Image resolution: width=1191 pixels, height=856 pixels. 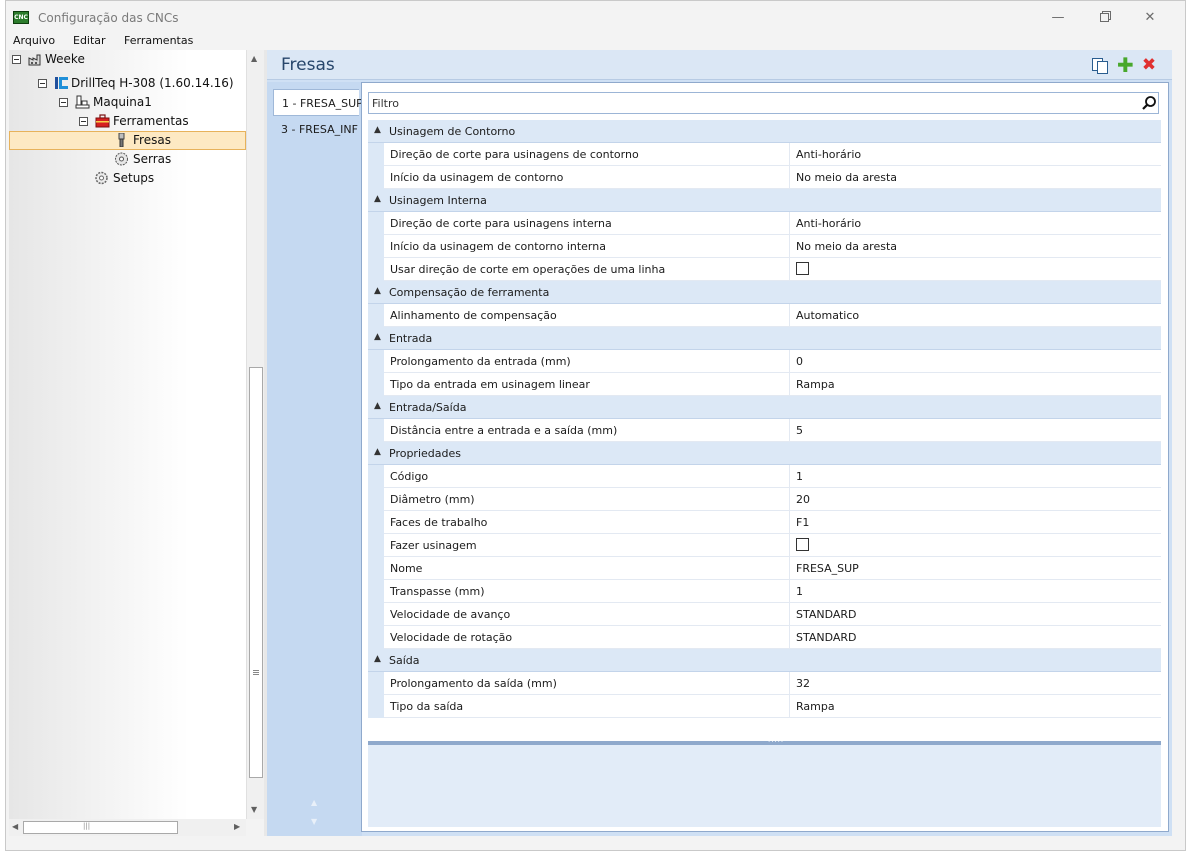 I want to click on property-row: Alinhamento de compensação Automatico, so click(x=764, y=315).